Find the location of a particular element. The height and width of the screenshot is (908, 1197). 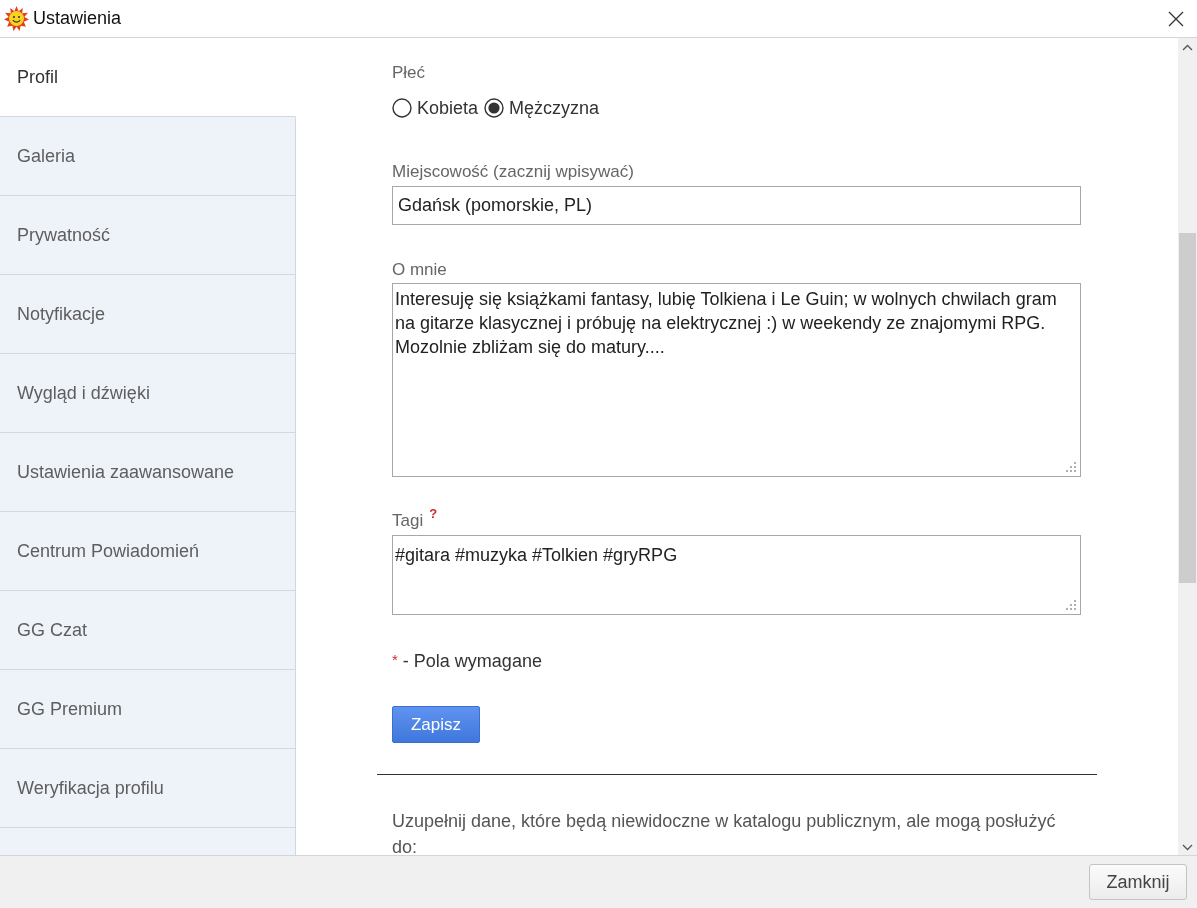

city-input: Gdańsk (pomorskie, PL) is located at coordinates (736, 205).